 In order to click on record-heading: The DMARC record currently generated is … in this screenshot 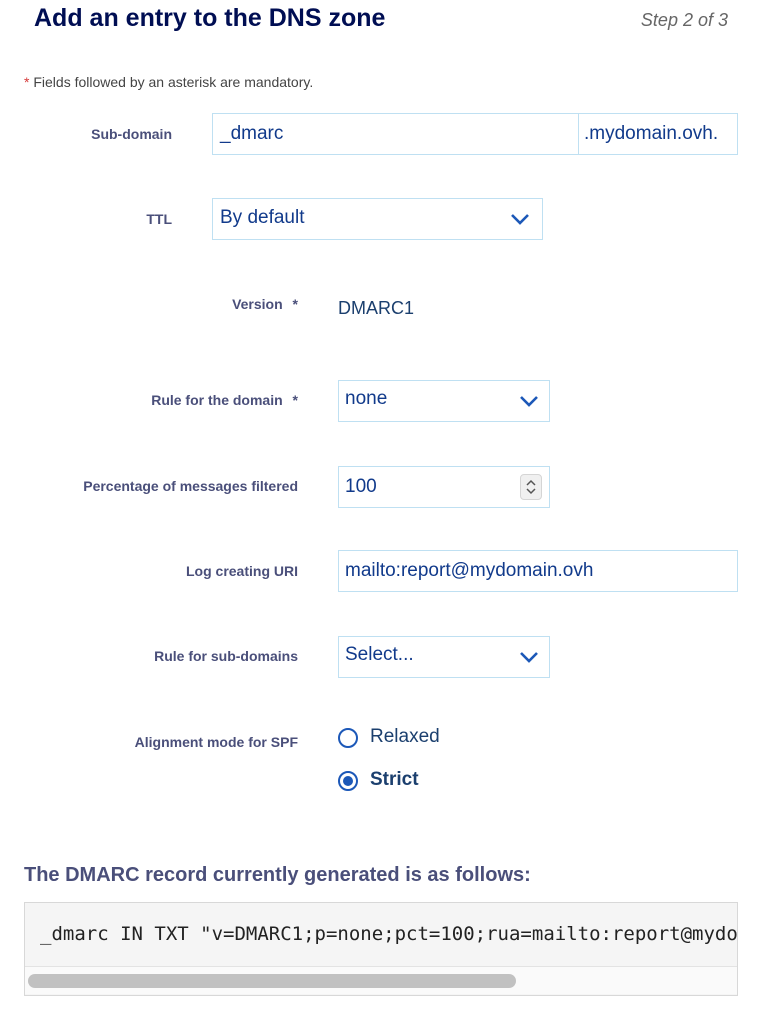, I will do `click(277, 875)`.